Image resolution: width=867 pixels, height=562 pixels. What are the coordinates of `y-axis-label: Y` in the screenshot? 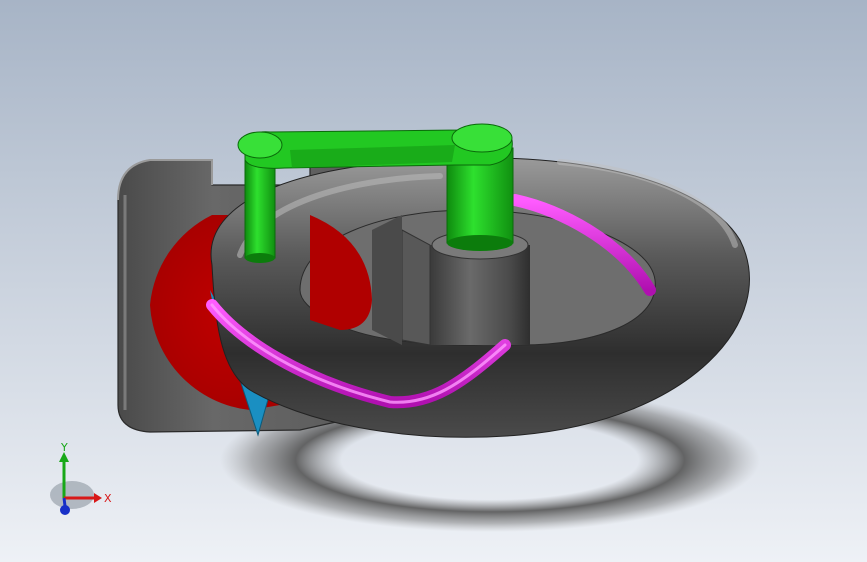 It's located at (64, 447).